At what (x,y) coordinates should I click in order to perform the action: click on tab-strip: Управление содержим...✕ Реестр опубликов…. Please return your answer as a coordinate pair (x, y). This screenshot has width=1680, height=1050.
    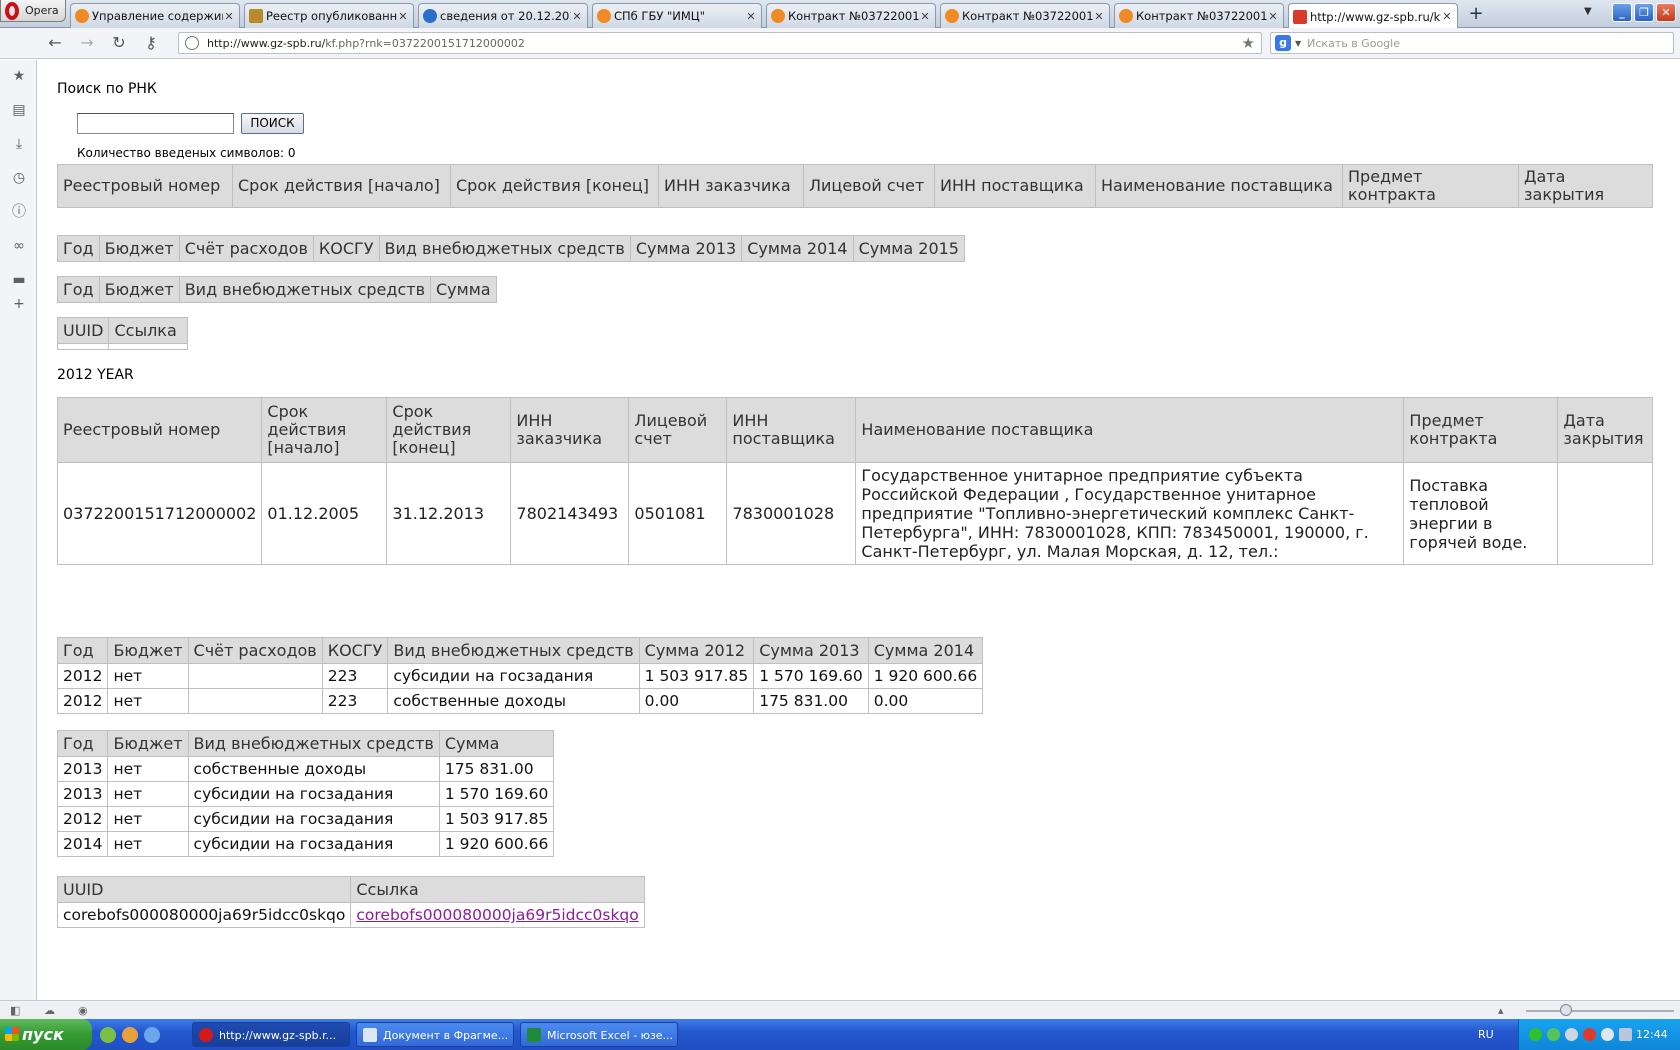
    Looking at the image, I should click on (766, 16).